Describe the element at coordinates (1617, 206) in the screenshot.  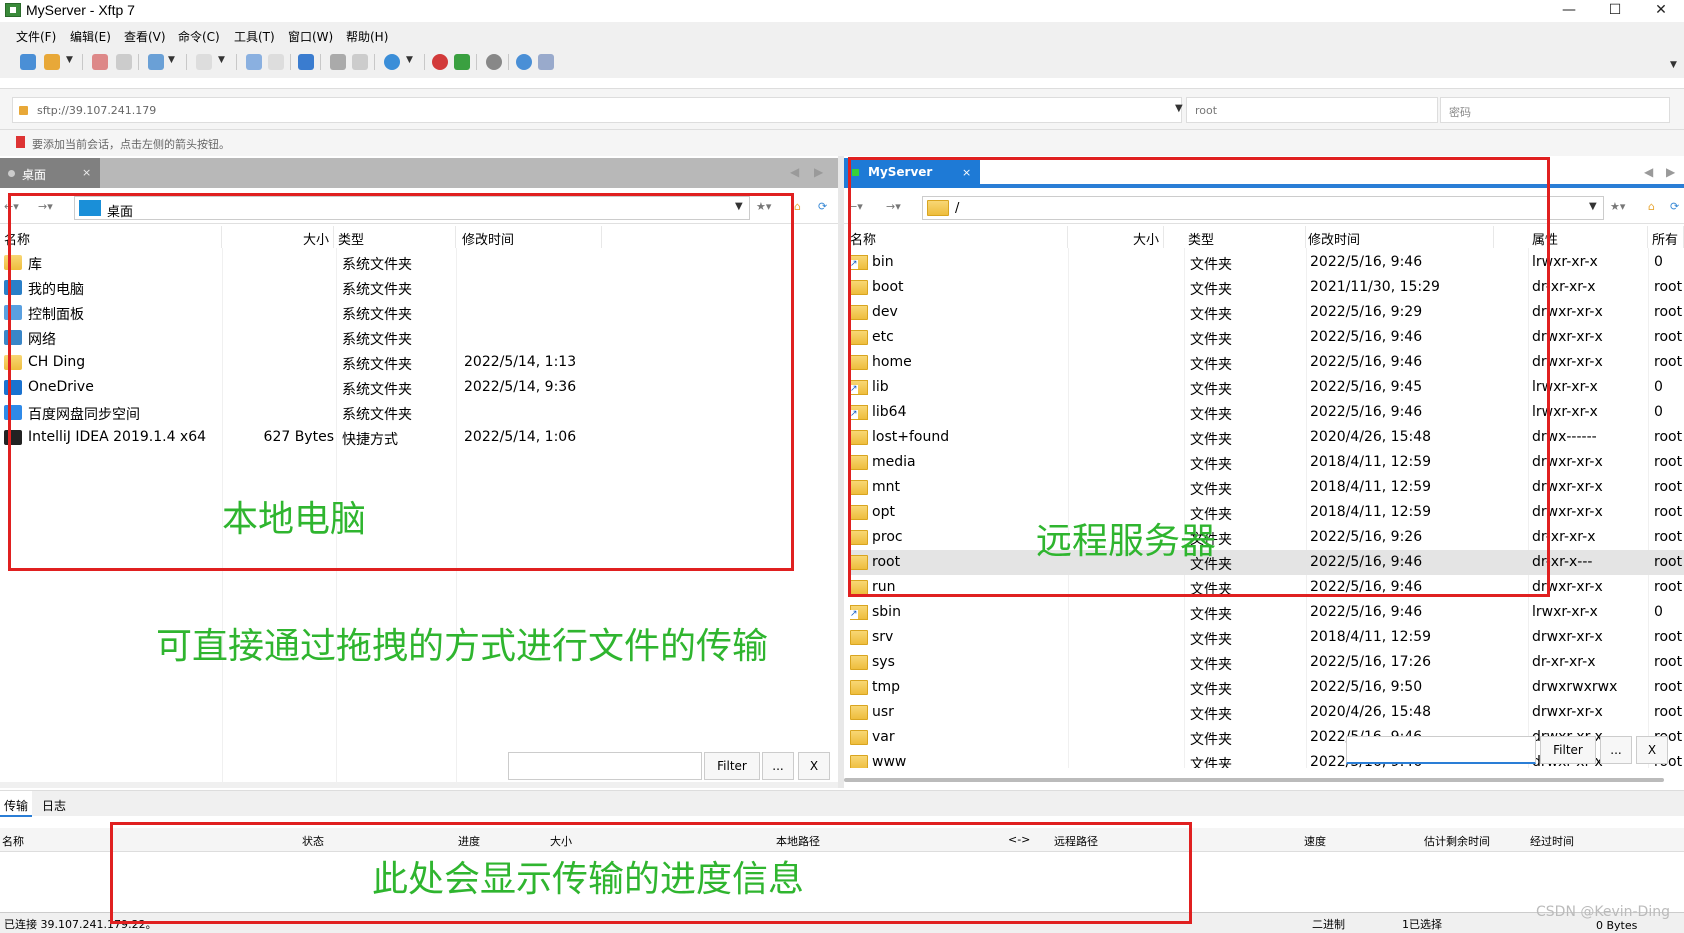
I see `bookmark-star-icon: ★▾` at that location.